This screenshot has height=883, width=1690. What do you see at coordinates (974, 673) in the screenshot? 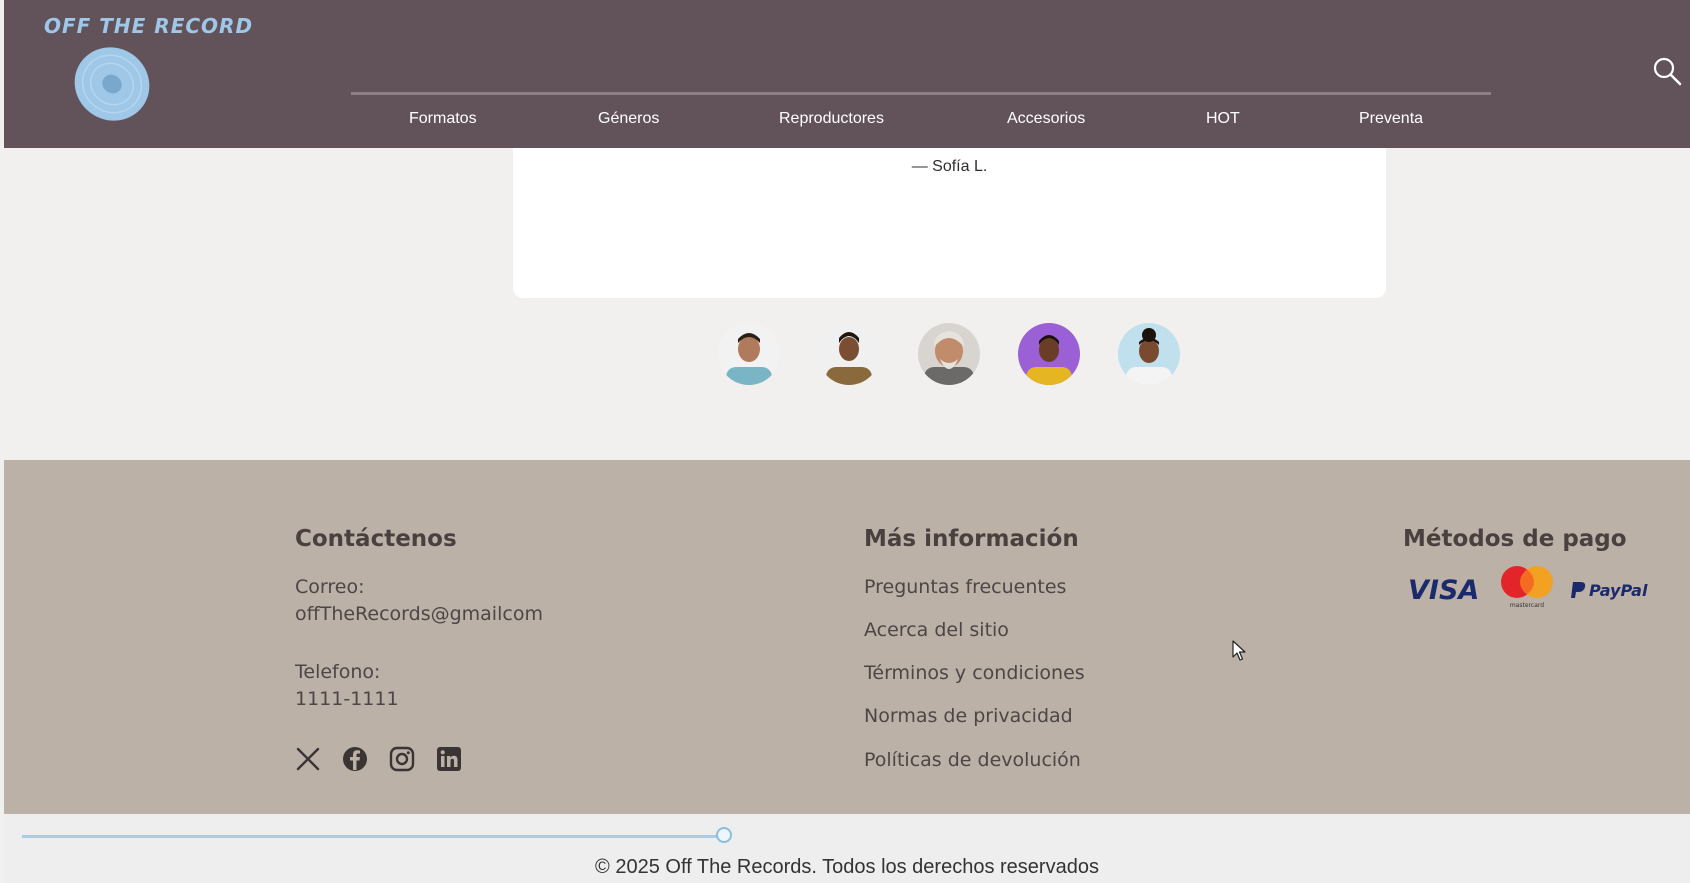
I see `link-terms: Términos y condiciones` at bounding box center [974, 673].